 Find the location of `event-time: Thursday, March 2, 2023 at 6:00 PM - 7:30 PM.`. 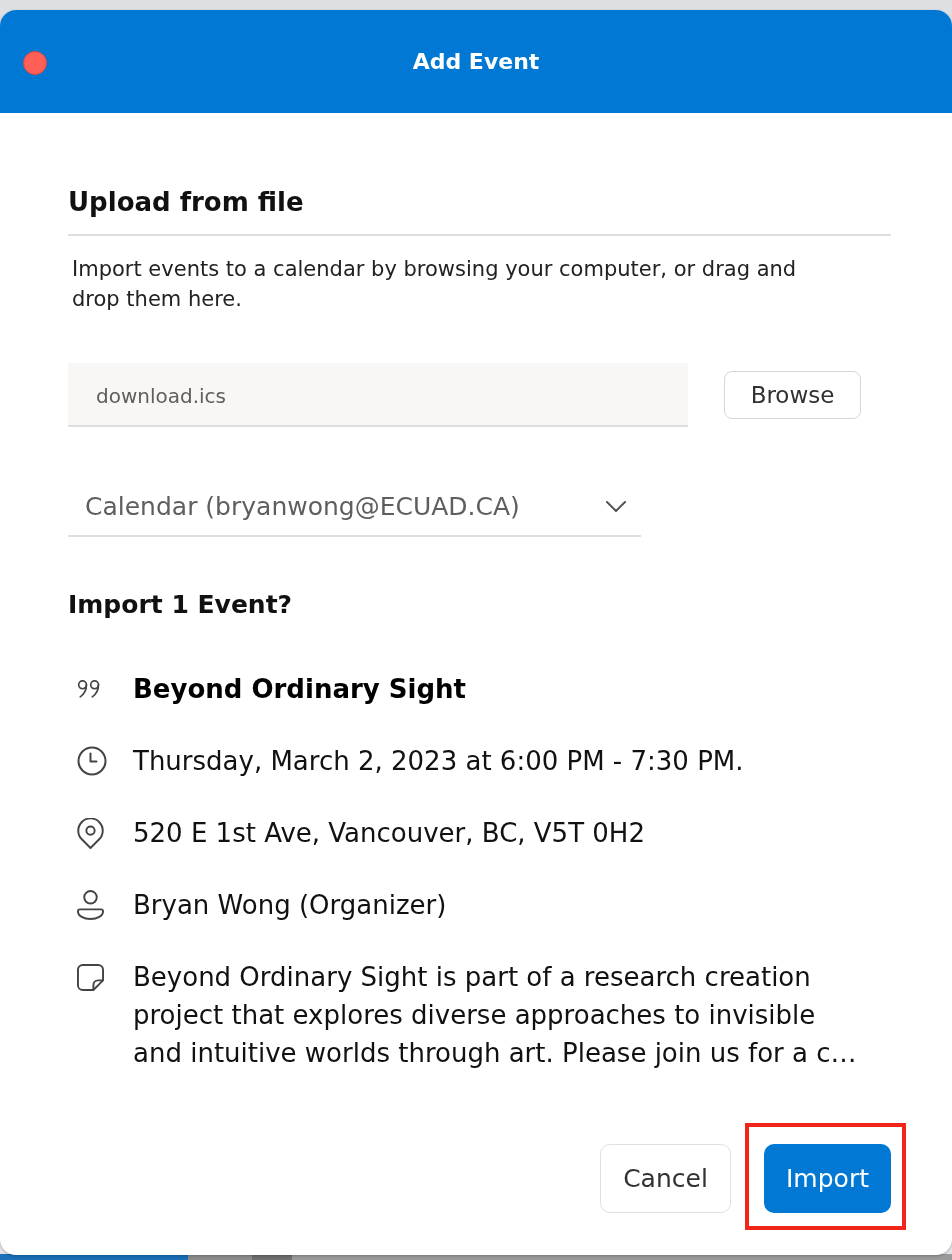

event-time: Thursday, March 2, 2023 at 6:00 PM - 7:30 PM. is located at coordinates (439, 761).